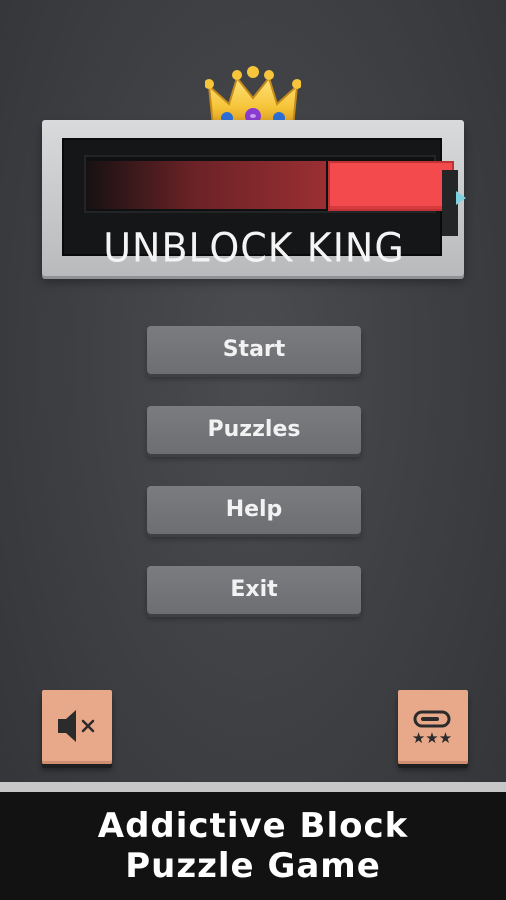  Describe the element at coordinates (253, 787) in the screenshot. I see `banner-divider` at that location.